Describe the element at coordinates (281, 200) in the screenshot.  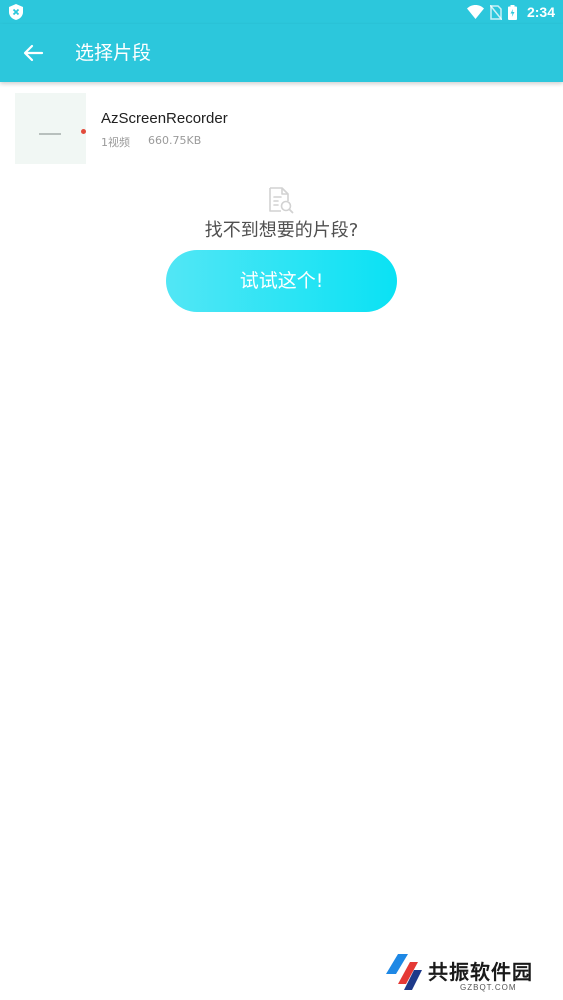
I see `document-search-icon` at that location.